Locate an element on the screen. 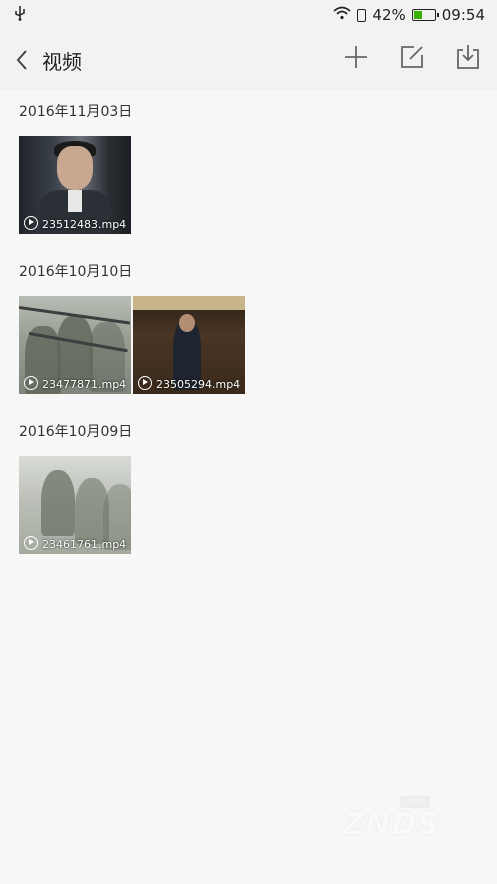  page-title: 视频 is located at coordinates (62, 61).